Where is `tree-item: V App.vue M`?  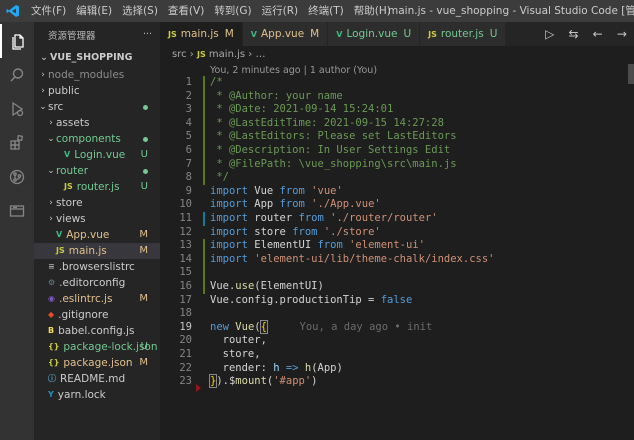 tree-item: V App.vue M is located at coordinates (97, 235).